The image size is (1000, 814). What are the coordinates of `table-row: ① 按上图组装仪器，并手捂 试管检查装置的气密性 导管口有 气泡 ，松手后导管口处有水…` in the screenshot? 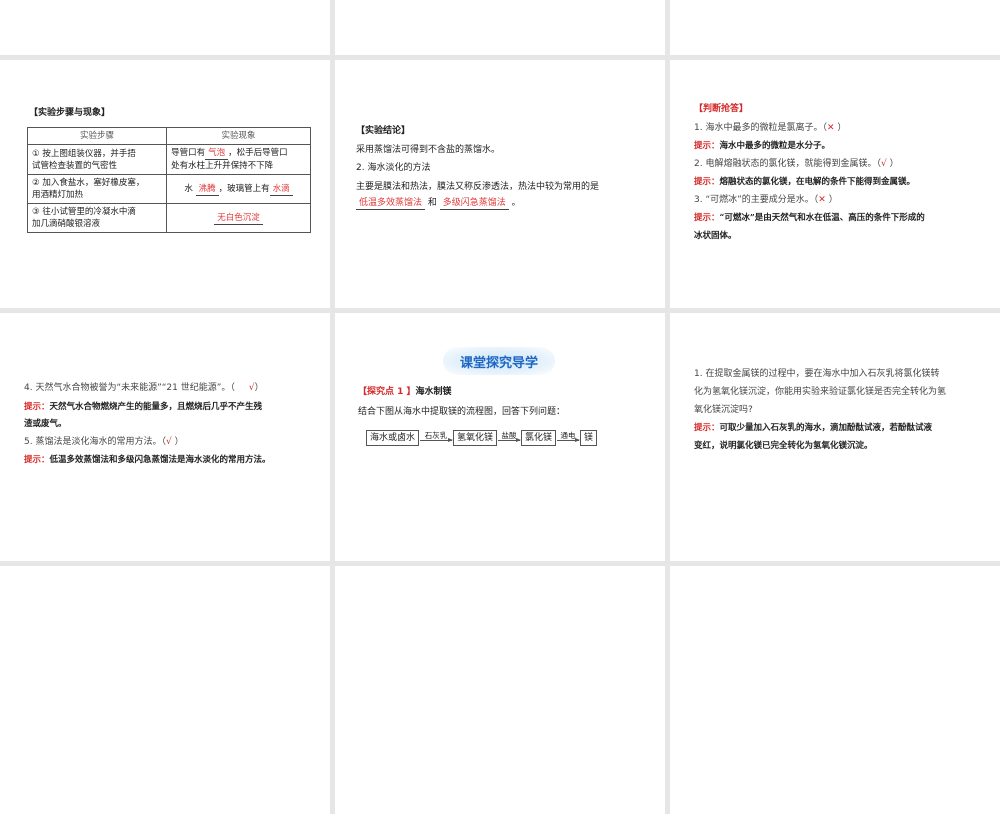 It's located at (168, 159).